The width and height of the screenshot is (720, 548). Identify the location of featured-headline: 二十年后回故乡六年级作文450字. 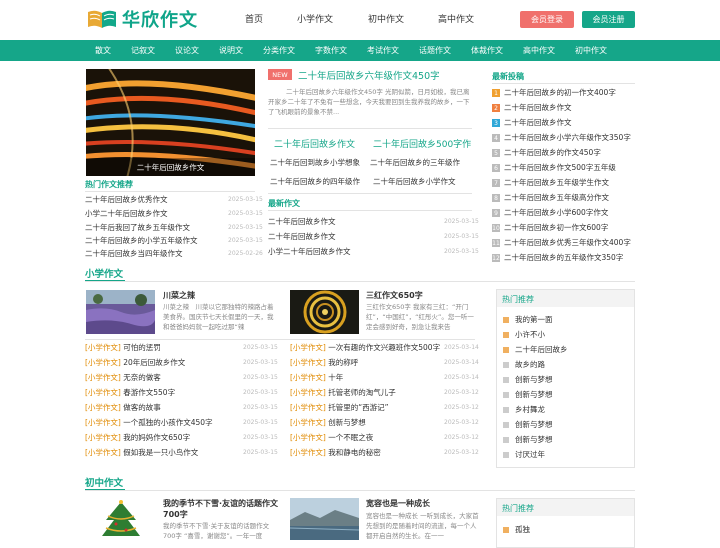
(369, 75).